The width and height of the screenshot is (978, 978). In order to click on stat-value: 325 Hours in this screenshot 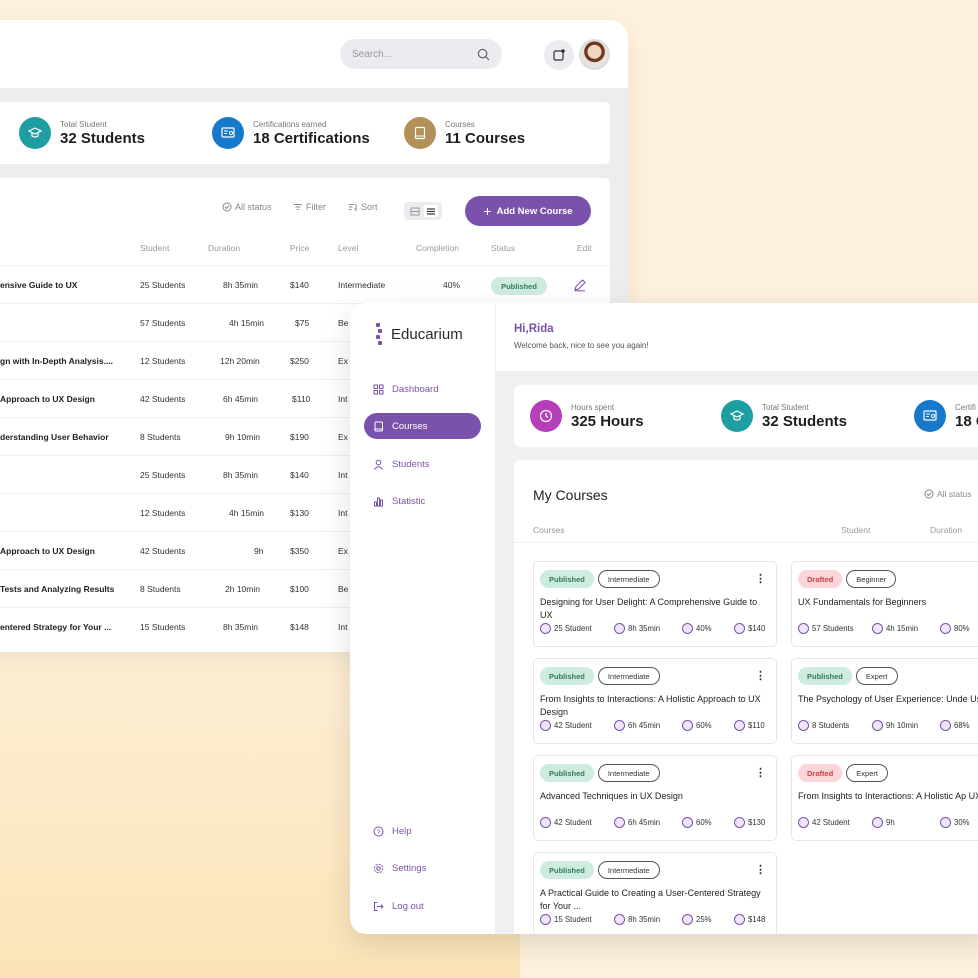, I will do `click(607, 421)`.